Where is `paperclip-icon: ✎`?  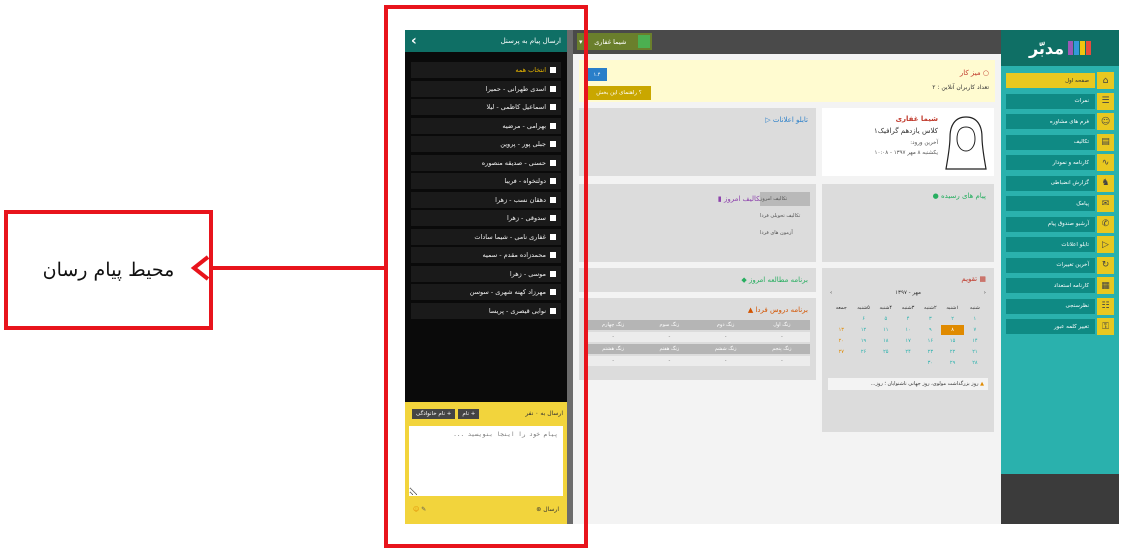
paperclip-icon: ✎ is located at coordinates (423, 509).